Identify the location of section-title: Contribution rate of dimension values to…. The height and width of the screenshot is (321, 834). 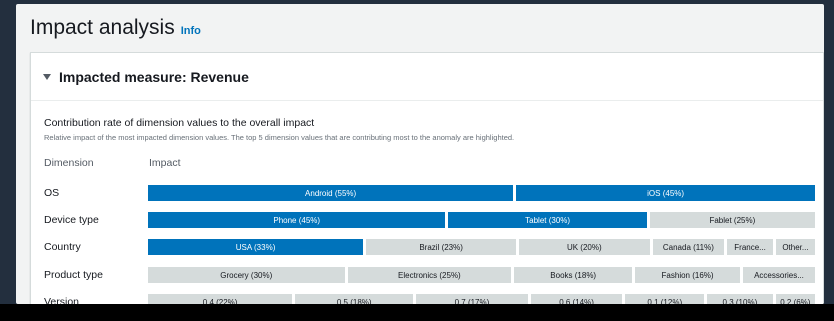
(179, 123).